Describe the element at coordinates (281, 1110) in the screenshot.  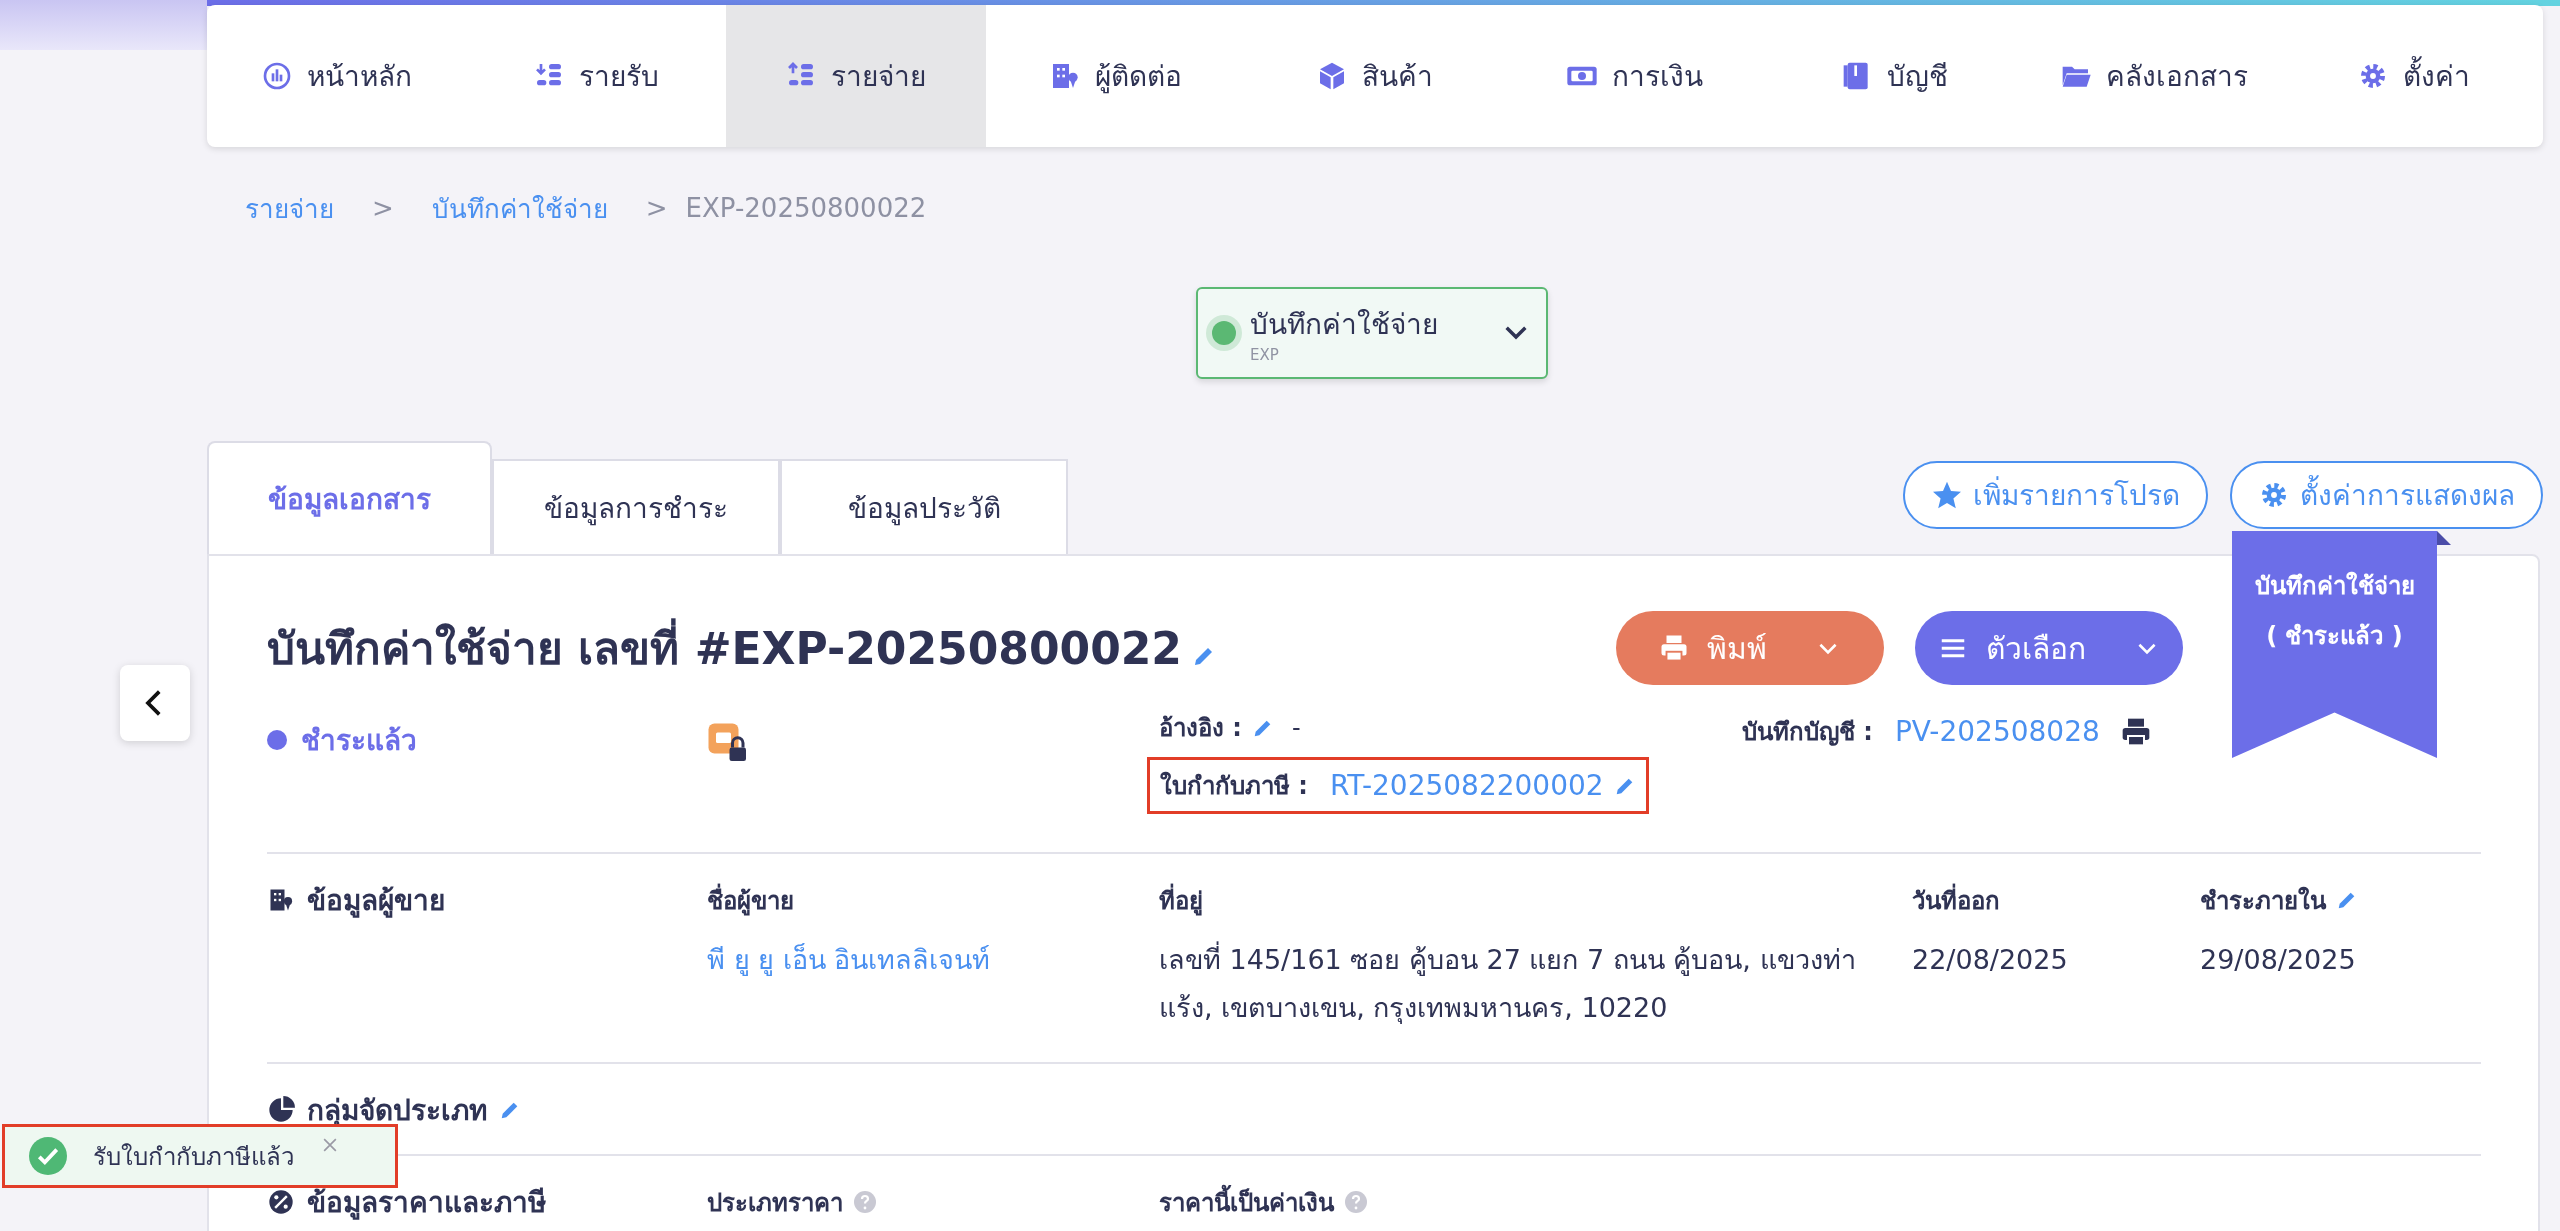
I see `pie-chart-icon` at that location.